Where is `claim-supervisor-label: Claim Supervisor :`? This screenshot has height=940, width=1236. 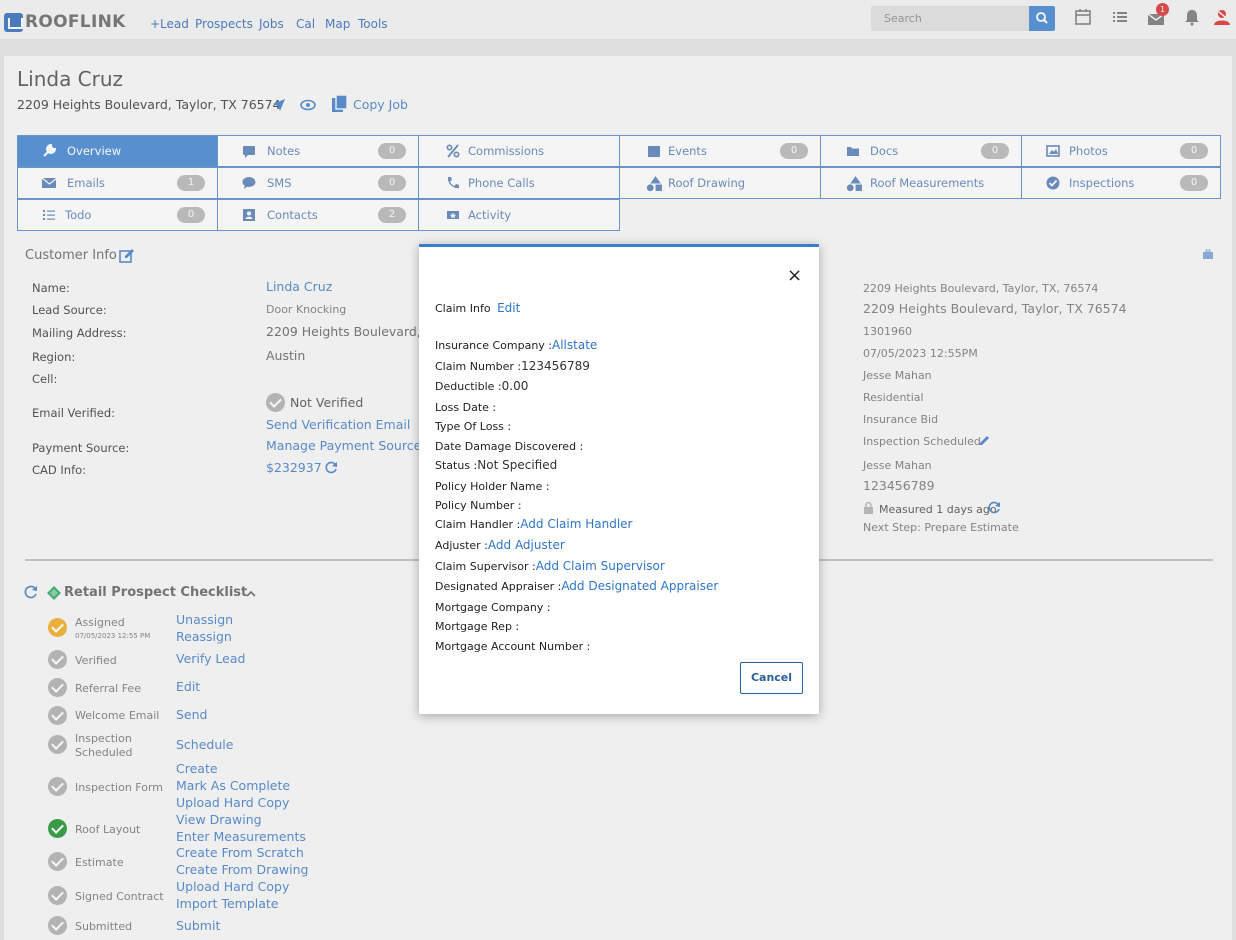
claim-supervisor-label: Claim Supervisor : is located at coordinates (485, 566).